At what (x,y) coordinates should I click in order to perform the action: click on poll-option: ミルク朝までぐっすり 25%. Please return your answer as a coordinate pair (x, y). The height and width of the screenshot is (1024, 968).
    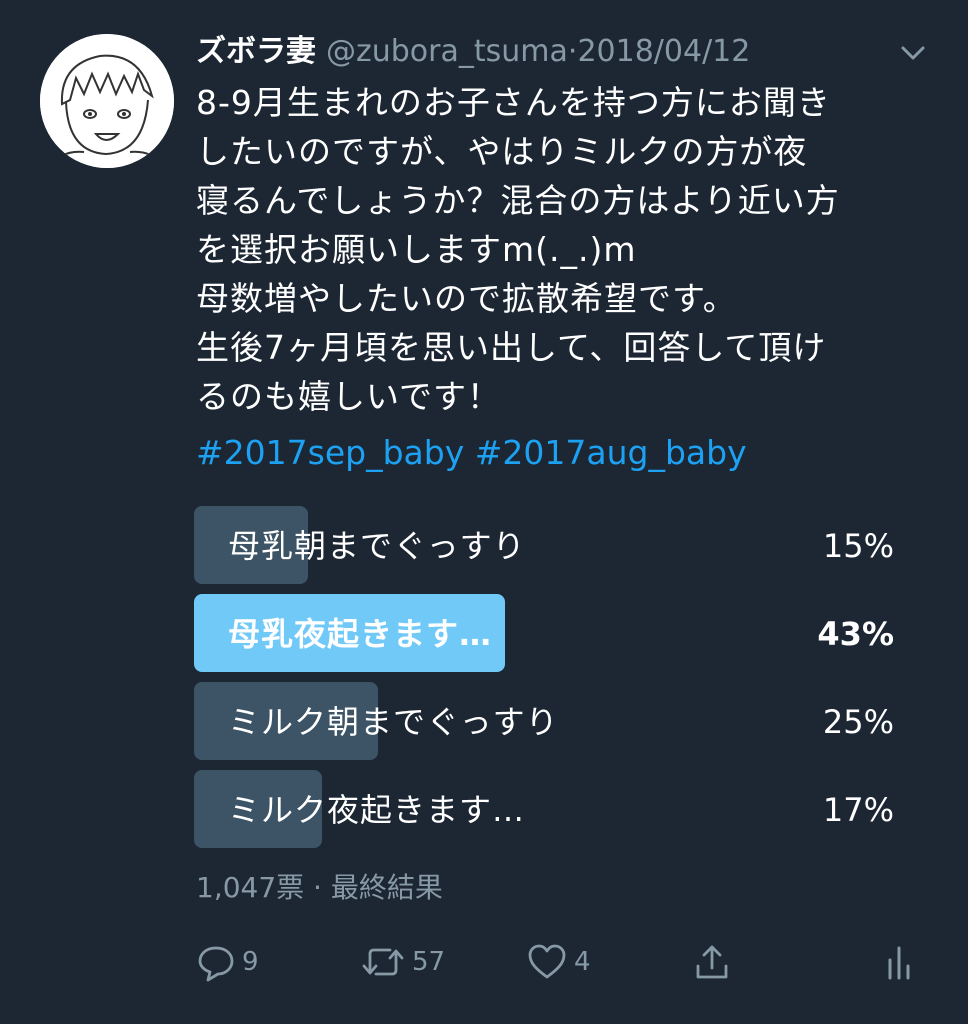
    Looking at the image, I should click on (546, 722).